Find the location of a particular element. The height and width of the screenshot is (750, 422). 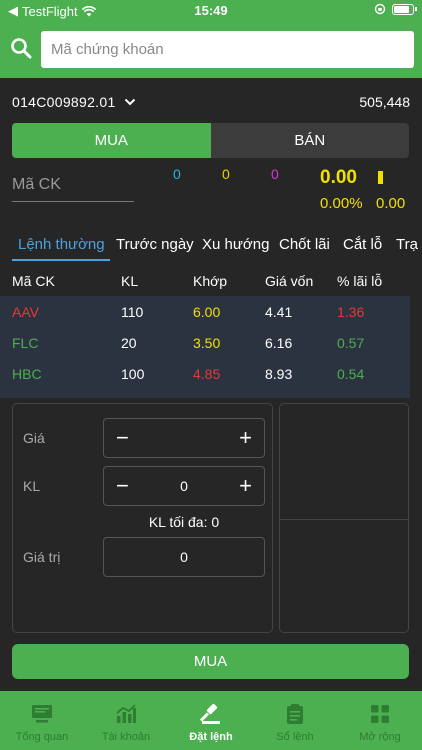

col-header: Khớp is located at coordinates (210, 281).